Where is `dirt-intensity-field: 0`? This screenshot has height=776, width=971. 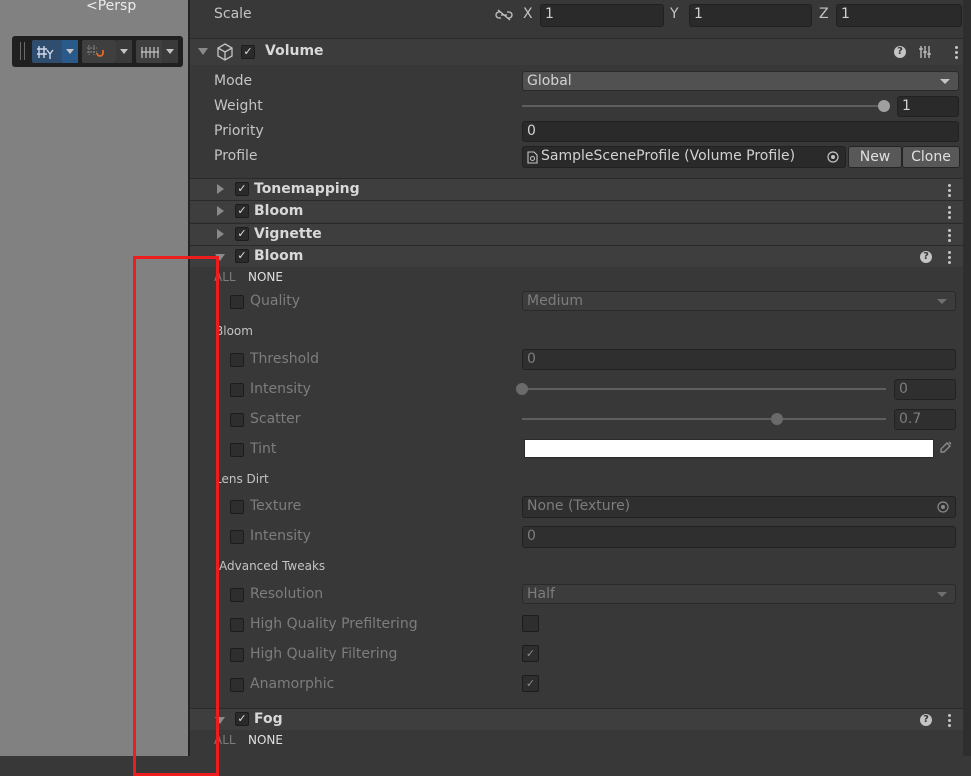
dirt-intensity-field: 0 is located at coordinates (739, 537).